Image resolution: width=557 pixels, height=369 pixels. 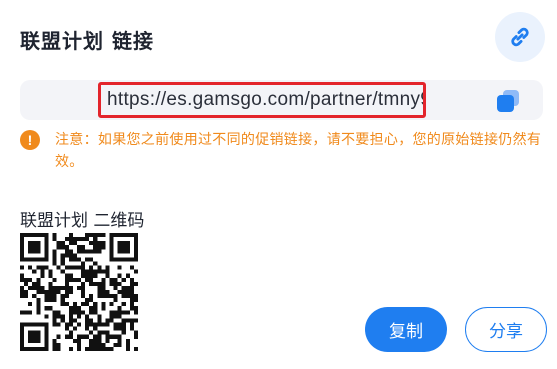 I want to click on copy-button: 复制, so click(x=406, y=329).